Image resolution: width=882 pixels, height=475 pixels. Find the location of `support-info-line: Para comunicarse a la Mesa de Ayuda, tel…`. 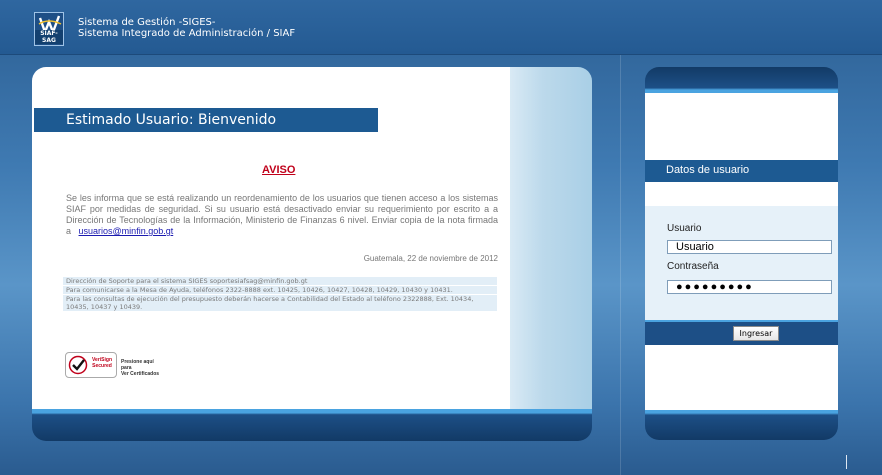

support-info-line: Para comunicarse a la Mesa de Ayuda, tel… is located at coordinates (280, 290).